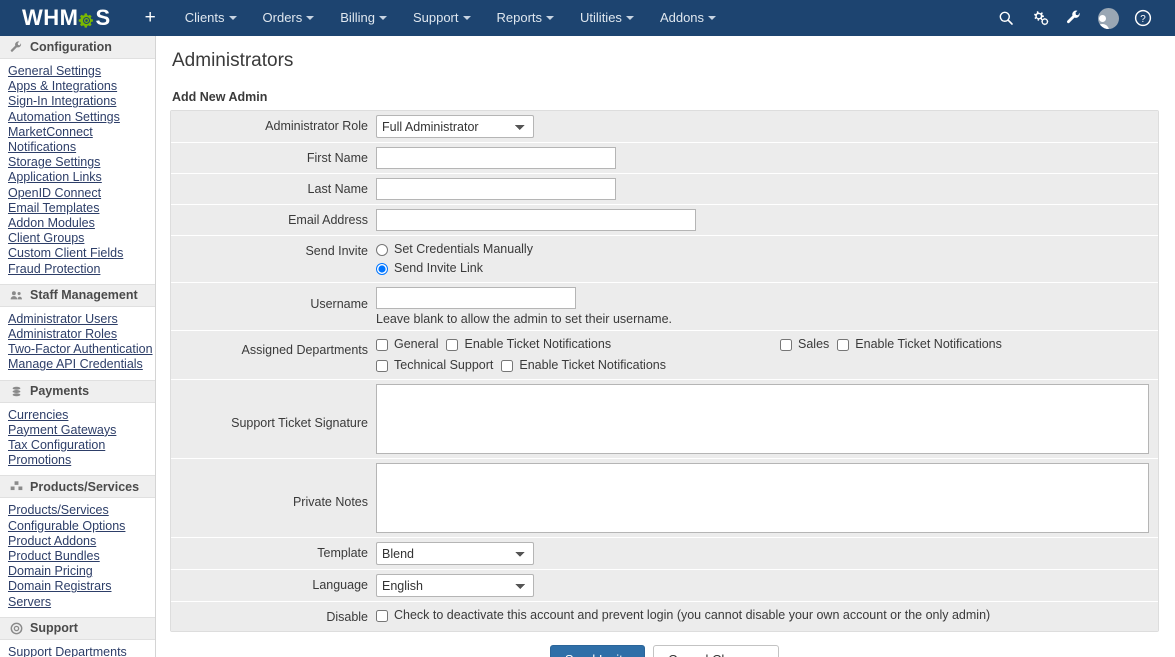  Describe the element at coordinates (81, 364) in the screenshot. I see `sidebar-item-manage-api-credentials: Manage API Credentials` at that location.